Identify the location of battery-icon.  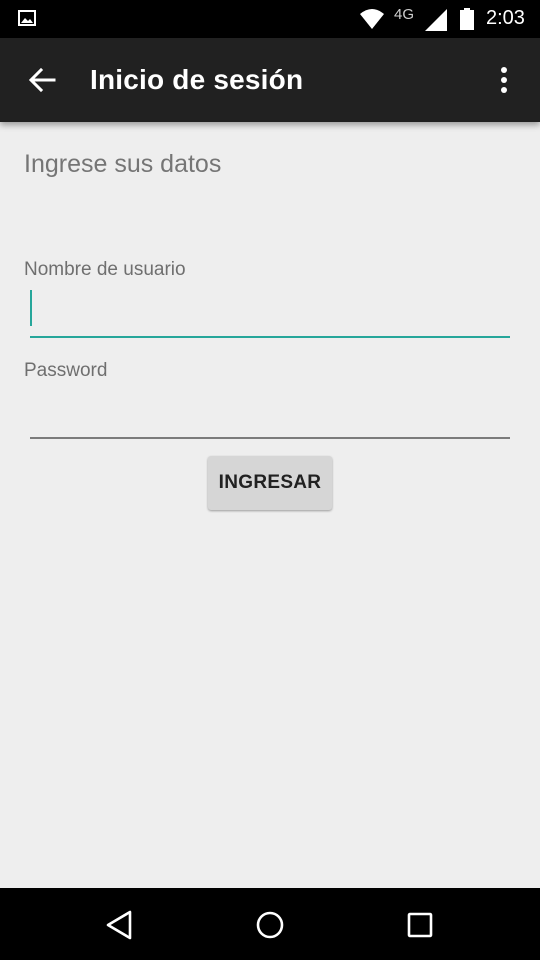
(467, 19).